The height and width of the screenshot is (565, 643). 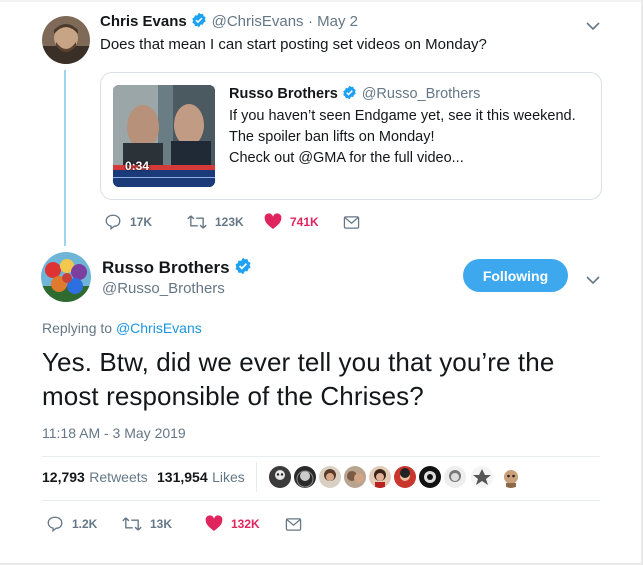 What do you see at coordinates (65, 158) in the screenshot?
I see `thread-connector-line` at bounding box center [65, 158].